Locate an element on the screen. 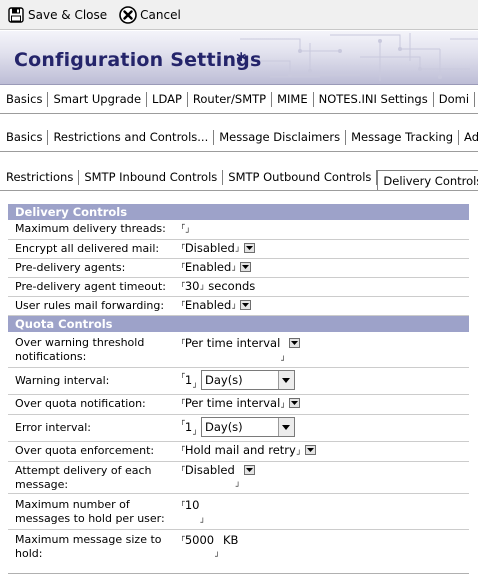  quota-enforcement-value: Hold mail and retry is located at coordinates (240, 450).